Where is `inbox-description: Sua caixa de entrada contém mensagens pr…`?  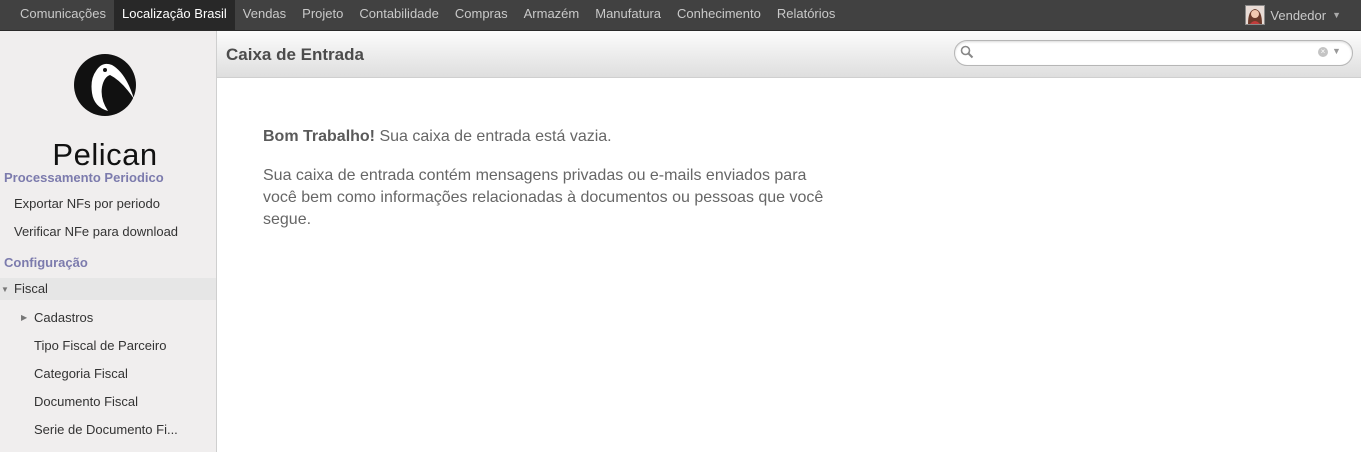
inbox-description: Sua caixa de entrada contém mensagens pr… is located at coordinates (543, 197).